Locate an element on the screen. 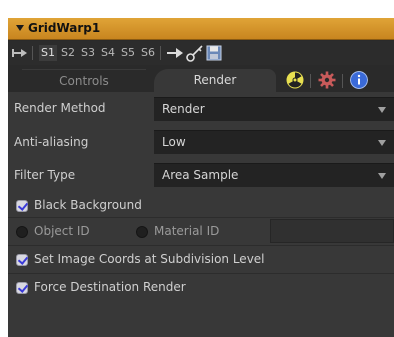 This screenshot has height=337, width=394. version-toolbar: S1 S2 S3 S4 S5 S6 is located at coordinates (201, 53).